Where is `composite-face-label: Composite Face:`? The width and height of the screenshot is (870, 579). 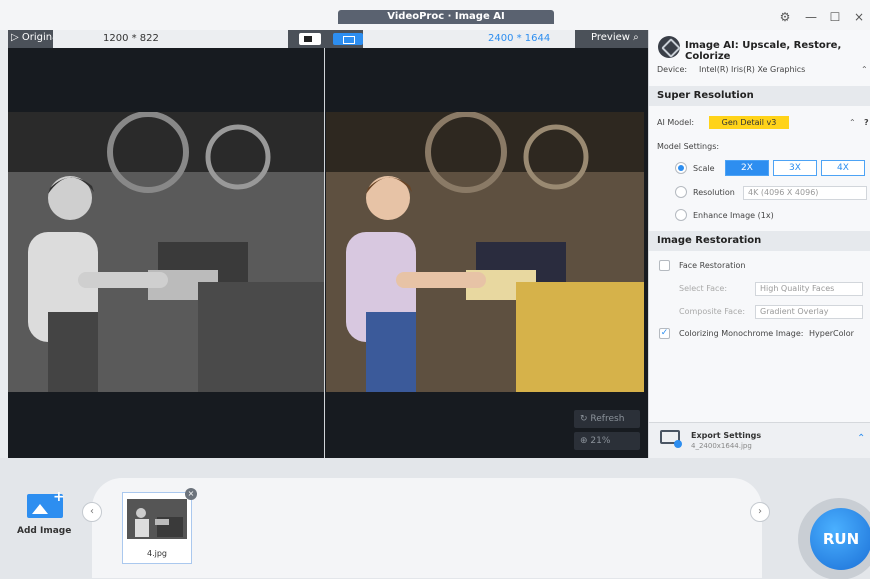 composite-face-label: Composite Face: is located at coordinates (712, 311).